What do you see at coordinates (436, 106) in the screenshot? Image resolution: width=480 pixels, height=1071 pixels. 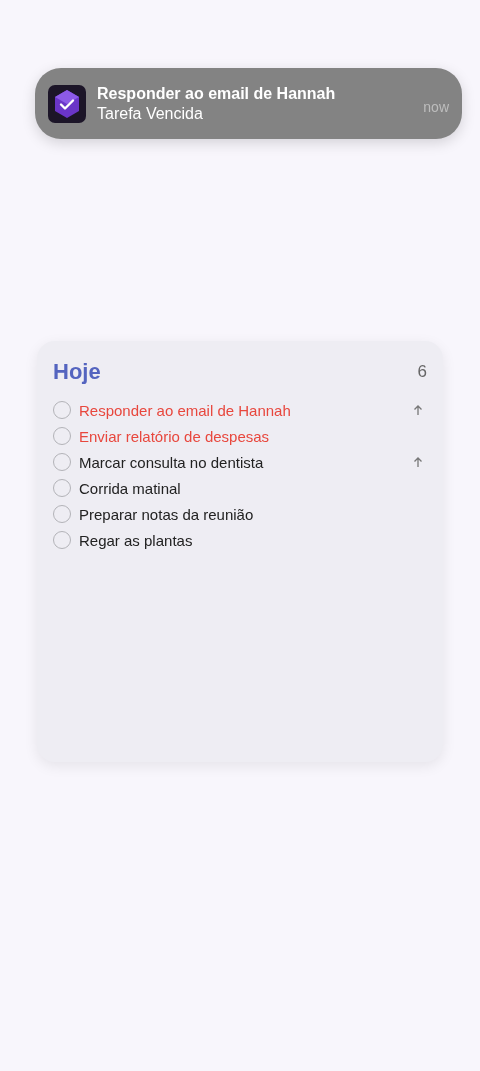 I see `notification-time: now` at bounding box center [436, 106].